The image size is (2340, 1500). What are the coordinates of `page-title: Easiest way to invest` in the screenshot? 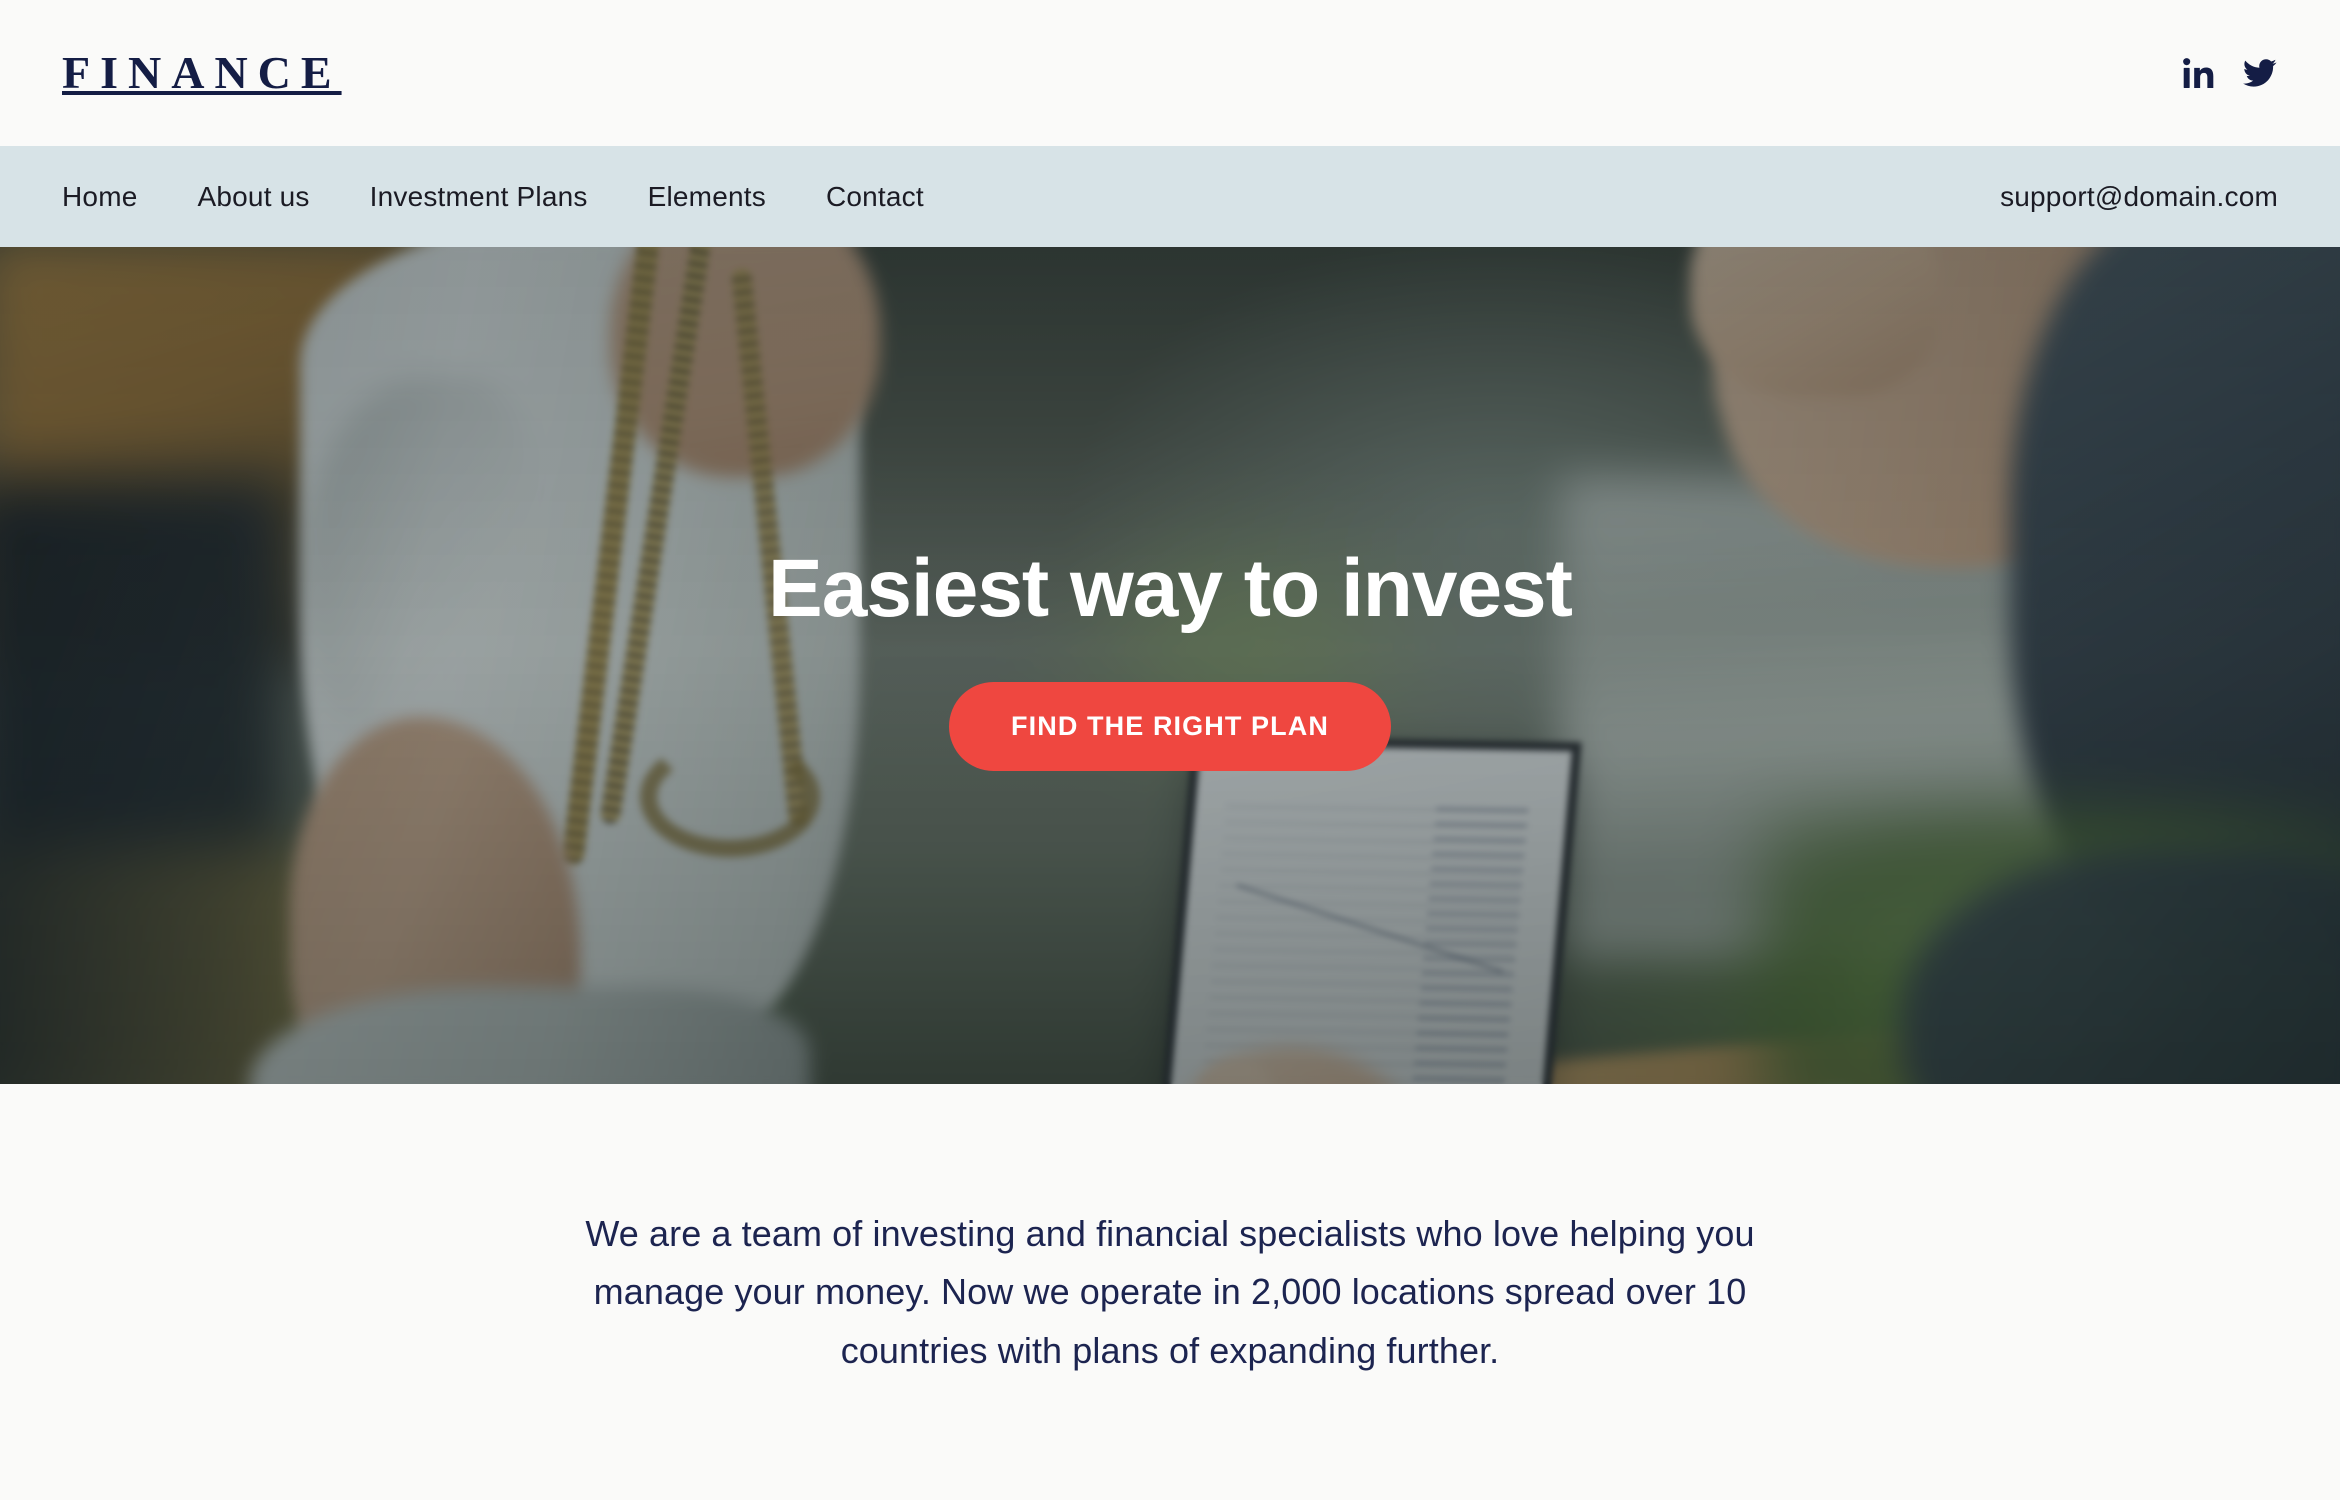 It's located at (1170, 588).